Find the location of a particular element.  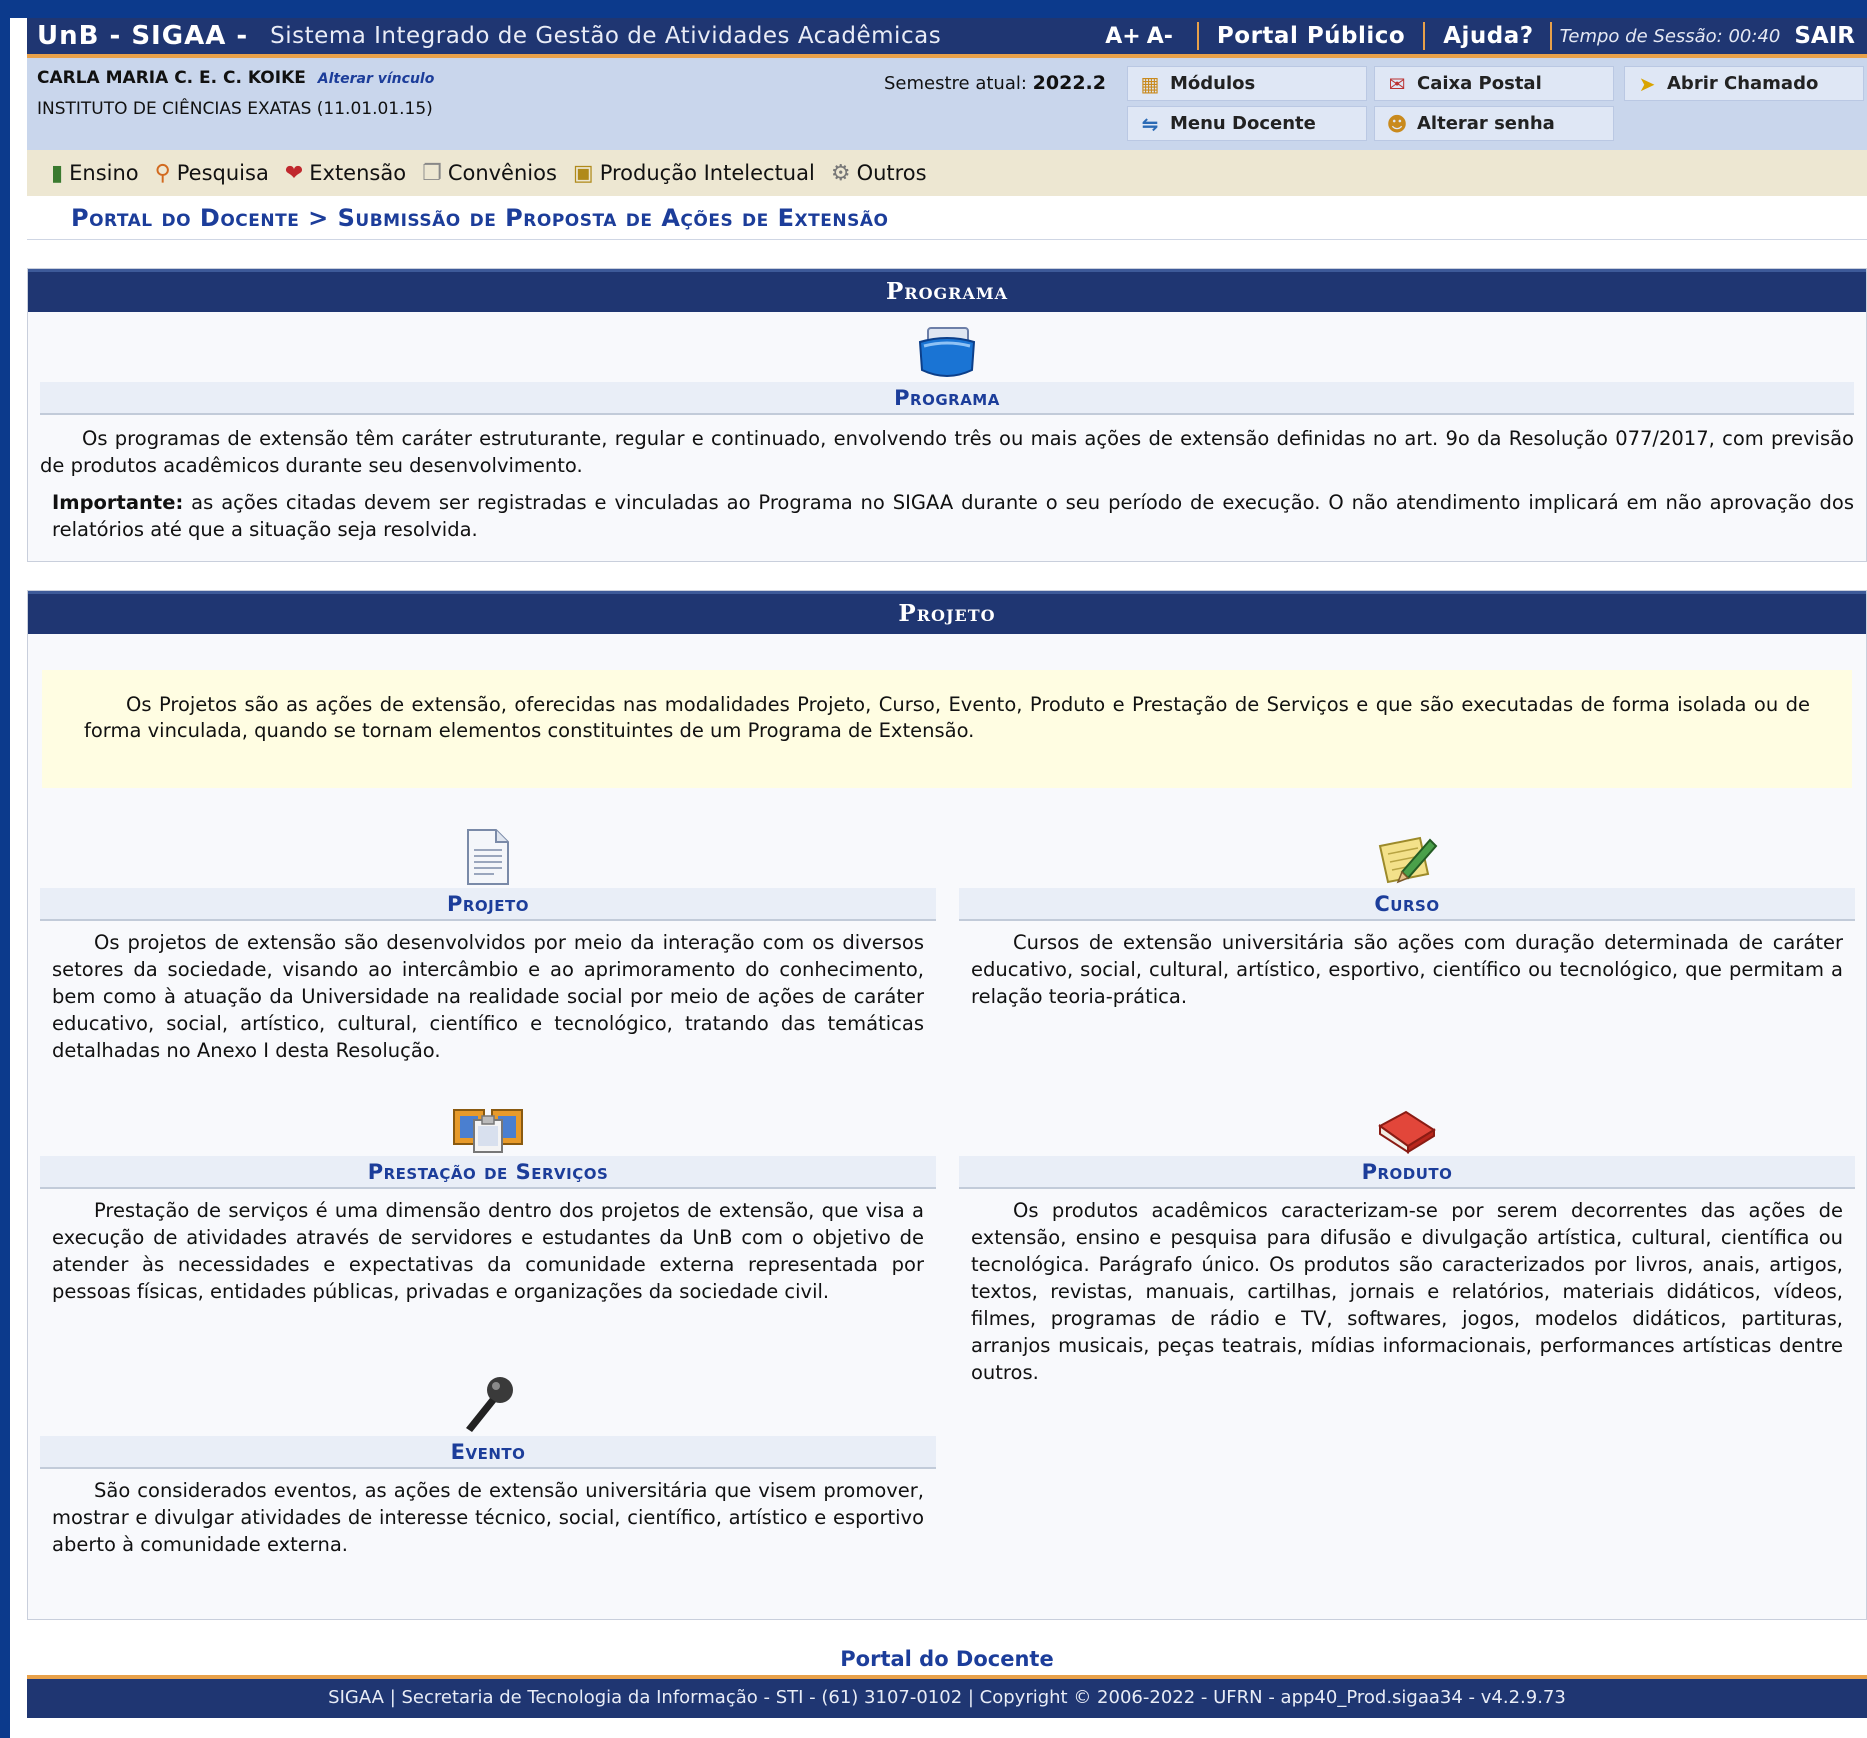

modulos-button: ▦ Módulos is located at coordinates (1247, 83).